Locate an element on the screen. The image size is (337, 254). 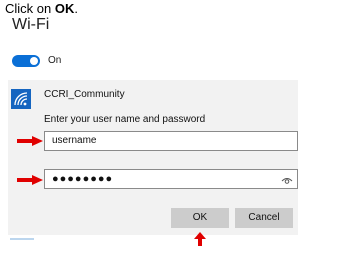
password-value: ●●●●●●●● is located at coordinates (83, 179).